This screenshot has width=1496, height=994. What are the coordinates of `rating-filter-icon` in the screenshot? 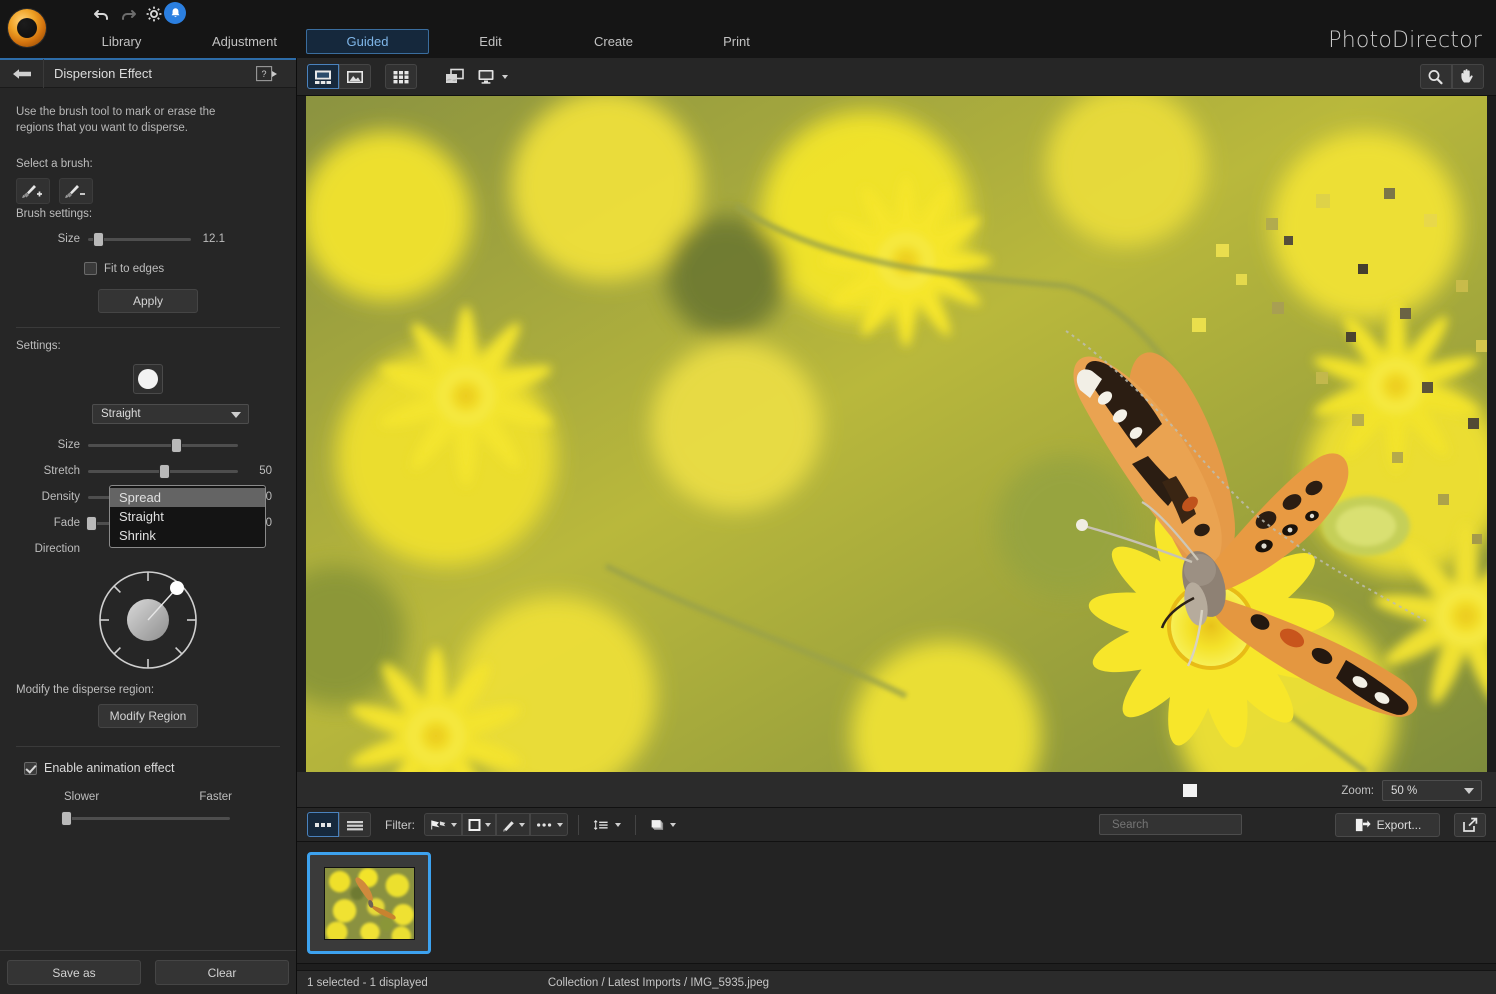 It's located at (479, 824).